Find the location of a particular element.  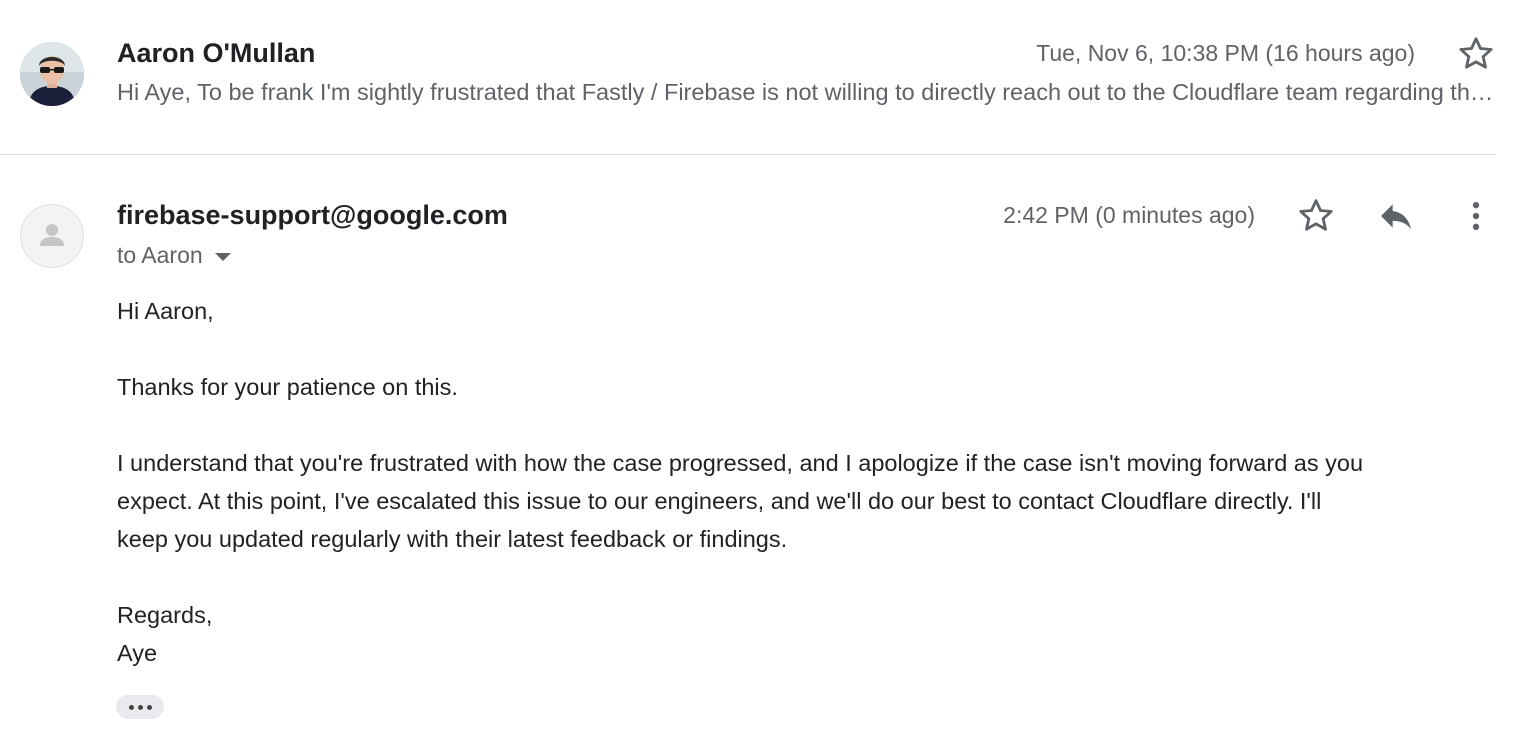

body-signature: Aye is located at coordinates (137, 653).